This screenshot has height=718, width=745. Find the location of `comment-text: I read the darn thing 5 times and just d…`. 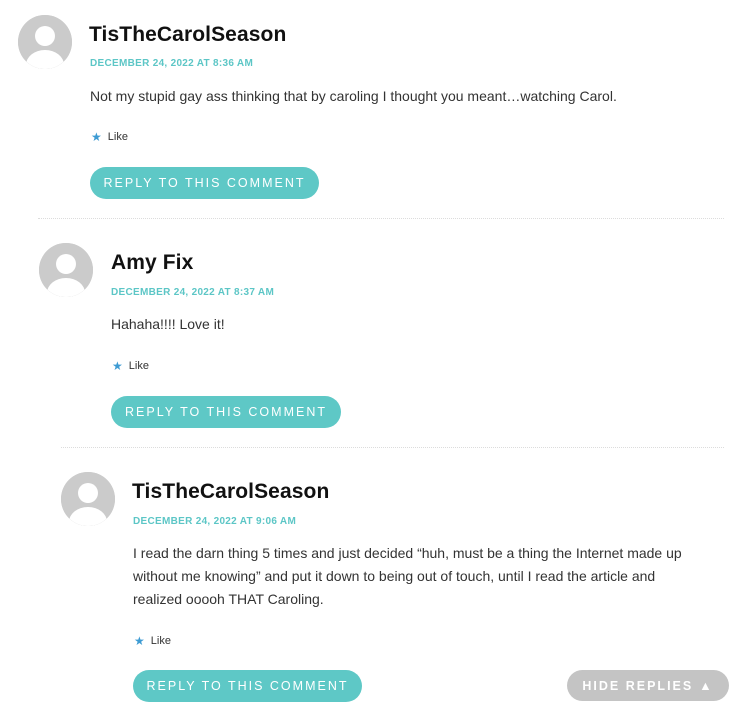

comment-text: I read the darn thing 5 times and just d… is located at coordinates (407, 576).